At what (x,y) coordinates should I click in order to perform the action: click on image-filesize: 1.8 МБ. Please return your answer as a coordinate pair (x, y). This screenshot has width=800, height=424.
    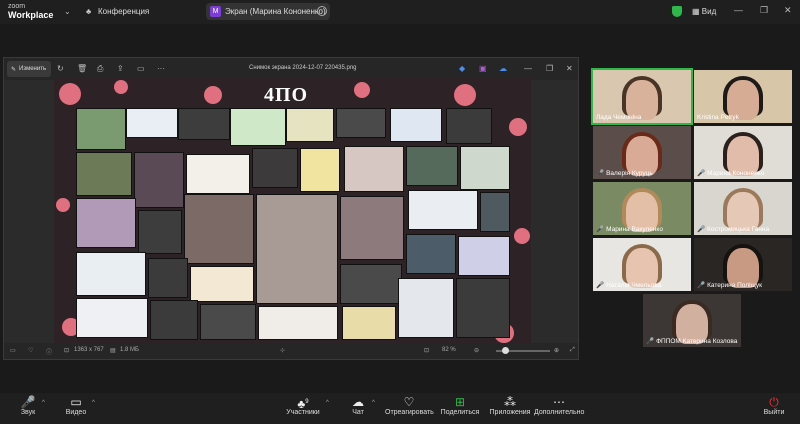
    Looking at the image, I should click on (129, 350).